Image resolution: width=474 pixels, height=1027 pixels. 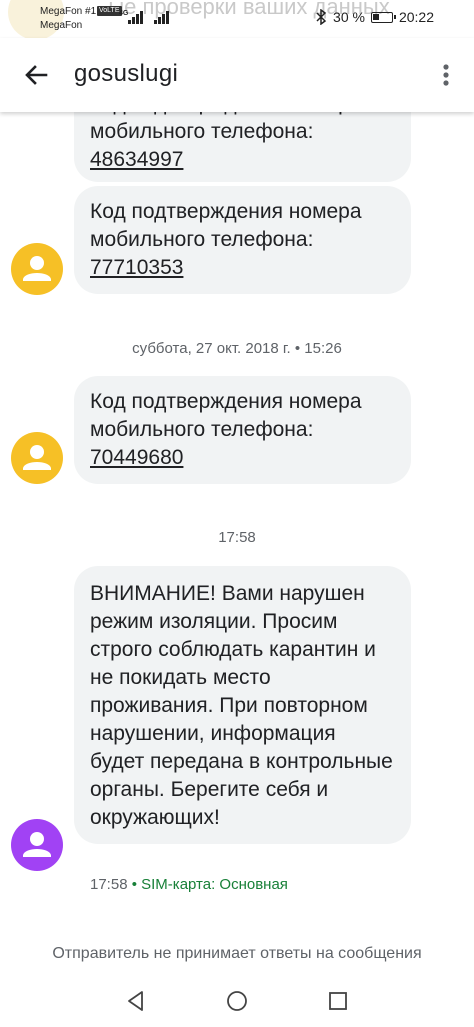 What do you see at coordinates (68, 11) in the screenshot?
I see `carrier-name-1: MegaFon #1` at bounding box center [68, 11].